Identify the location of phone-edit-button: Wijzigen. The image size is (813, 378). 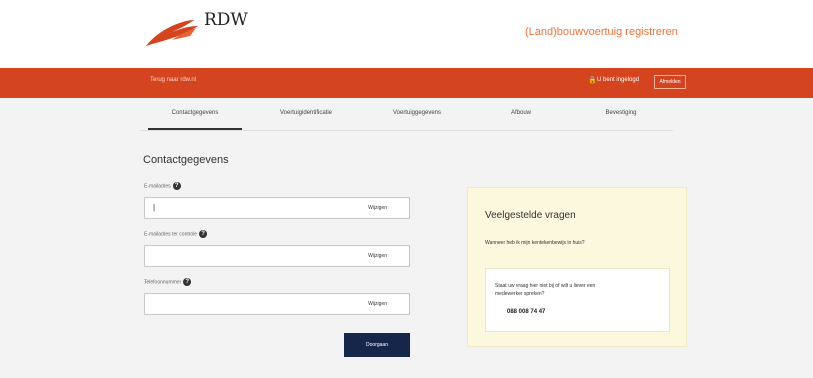
(377, 304).